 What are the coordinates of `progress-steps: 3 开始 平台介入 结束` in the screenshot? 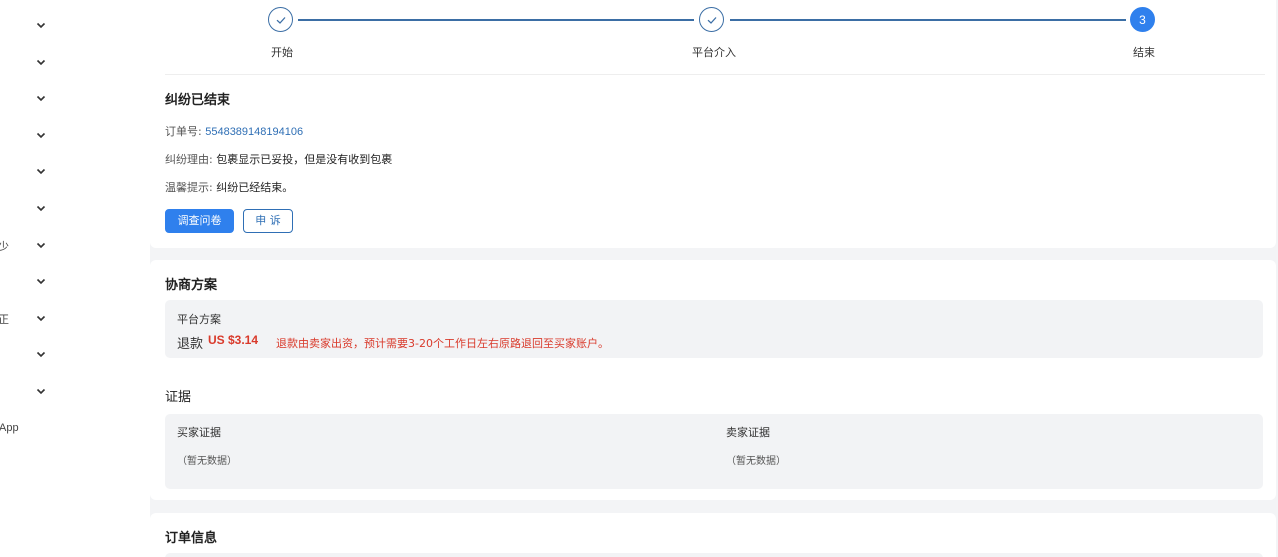 It's located at (713, 37).